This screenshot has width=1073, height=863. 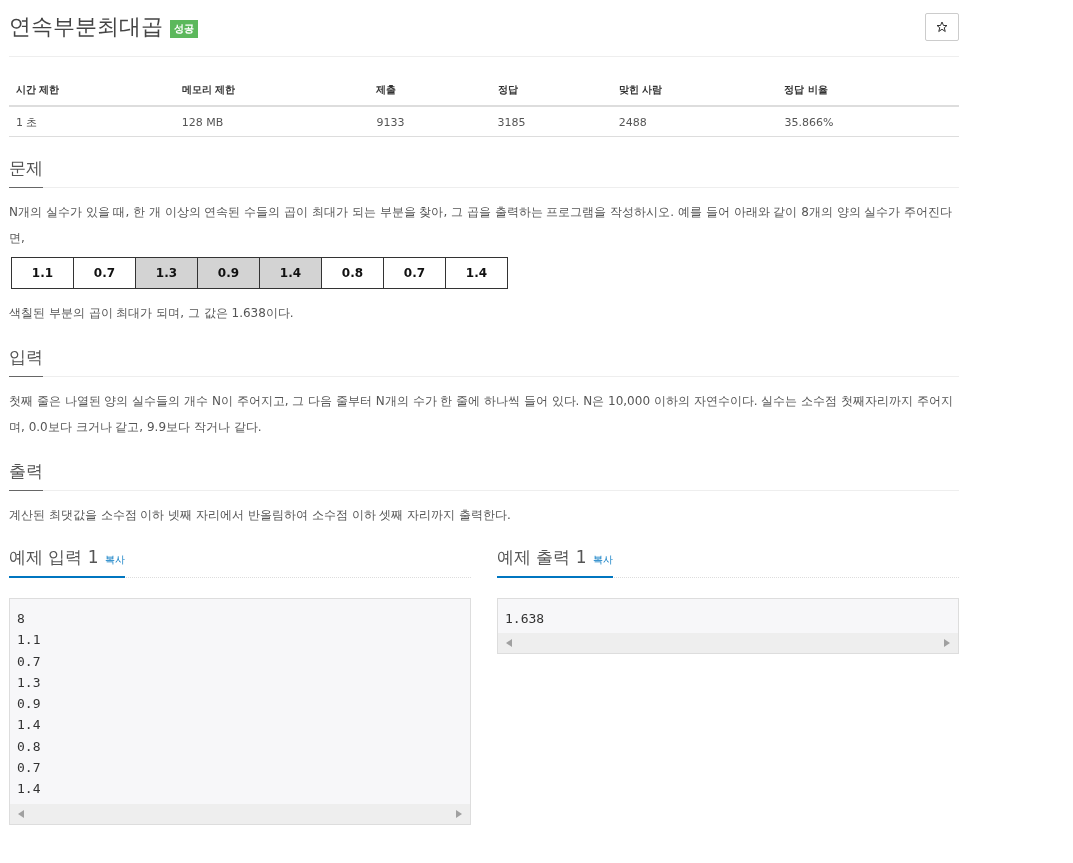 I want to click on paragraph: 첫째 줄은 나열된 양의 실수들의 개수 N이 주어지고, 그 다음 줄부터 N개의 수가 한 줄에 하나씩 들어 있다. N은 10,000 이하의 자연수이다. 실수는 소수점 첫째자리까지 주어지며, 0.0보다 크거나 같고, 9.9보다 작거나 같다., so click(x=481, y=414).